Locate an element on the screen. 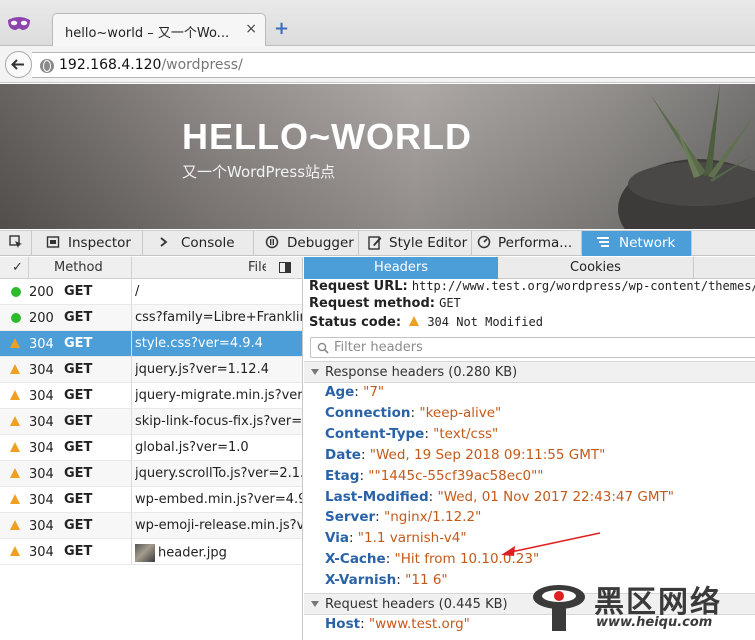 This screenshot has width=755, height=640. url-field: 192.168.4.120/wordpress/ is located at coordinates (393, 65).